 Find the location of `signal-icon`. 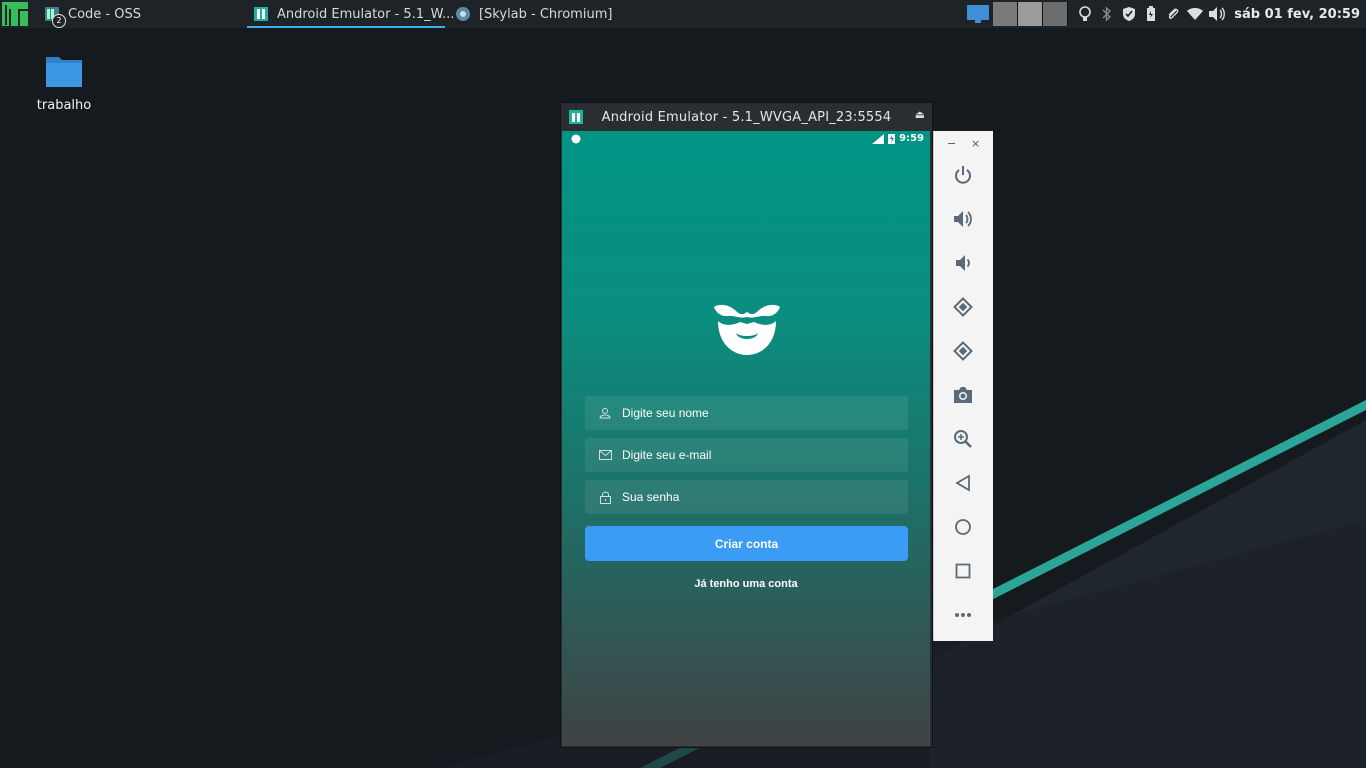

signal-icon is located at coordinates (878, 138).